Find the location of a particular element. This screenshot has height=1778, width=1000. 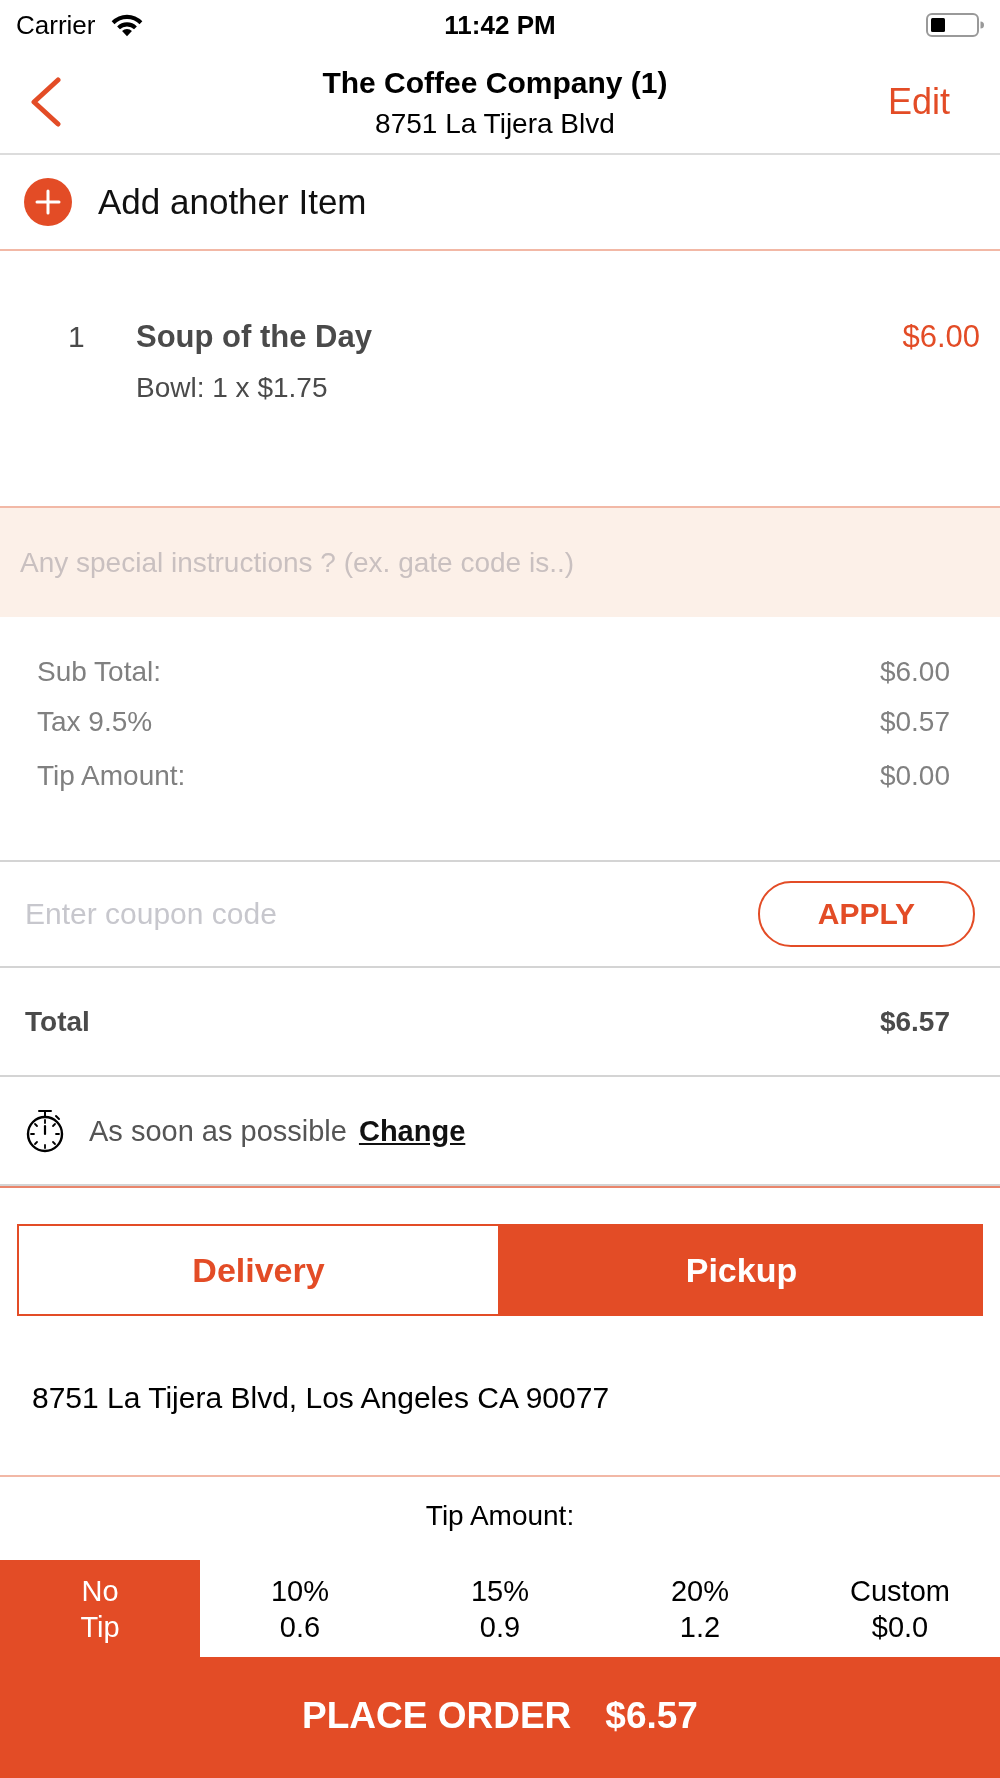

tip-title: Tip Amount: is located at coordinates (500, 1515).